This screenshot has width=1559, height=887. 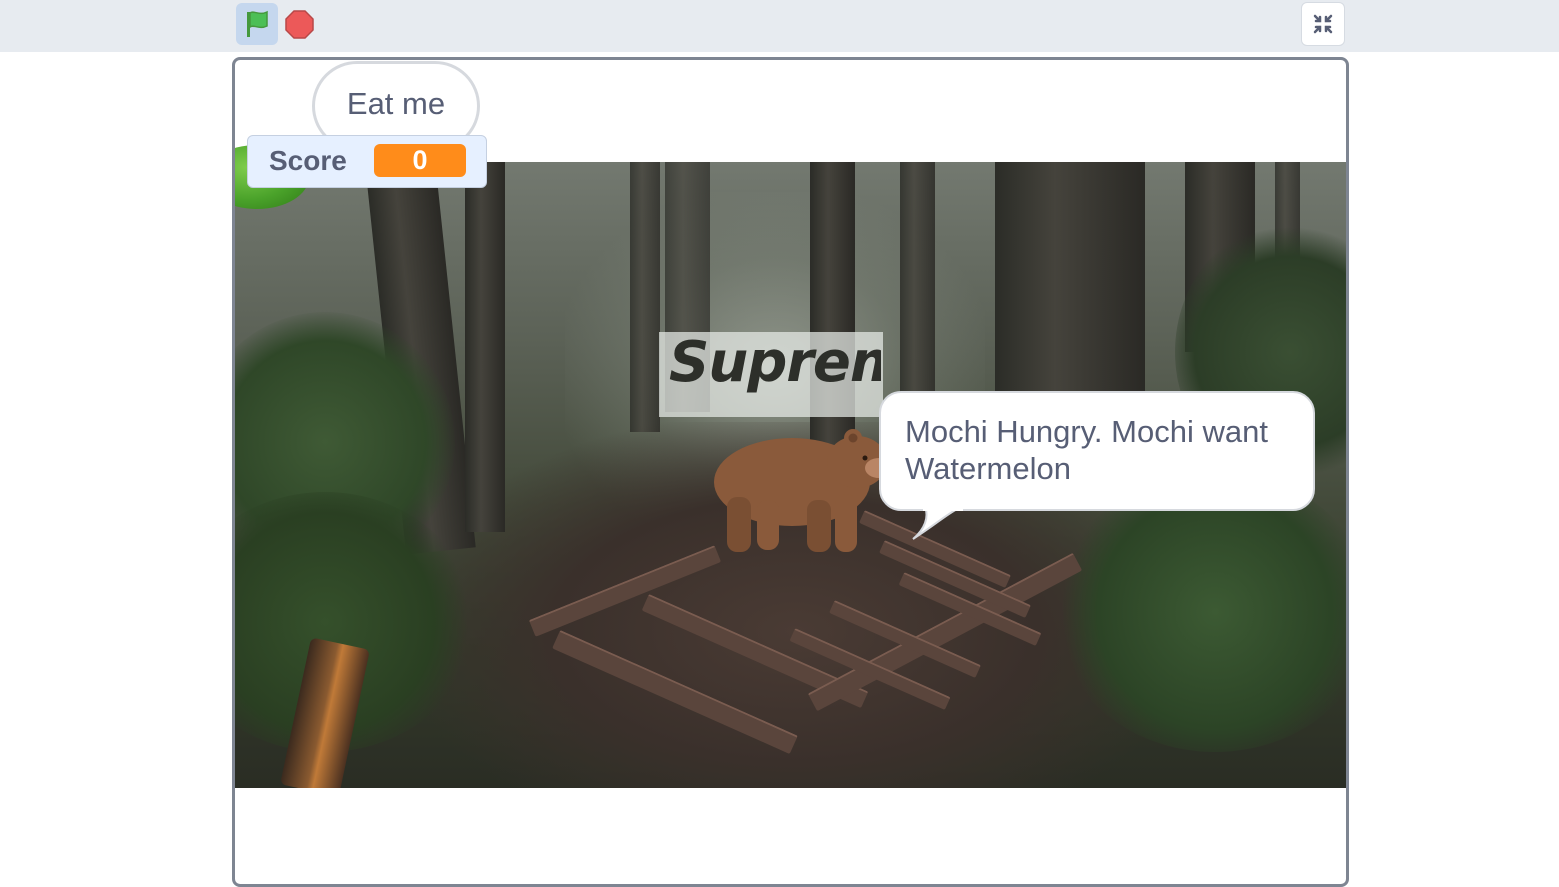 I want to click on stop-button, so click(x=299, y=24).